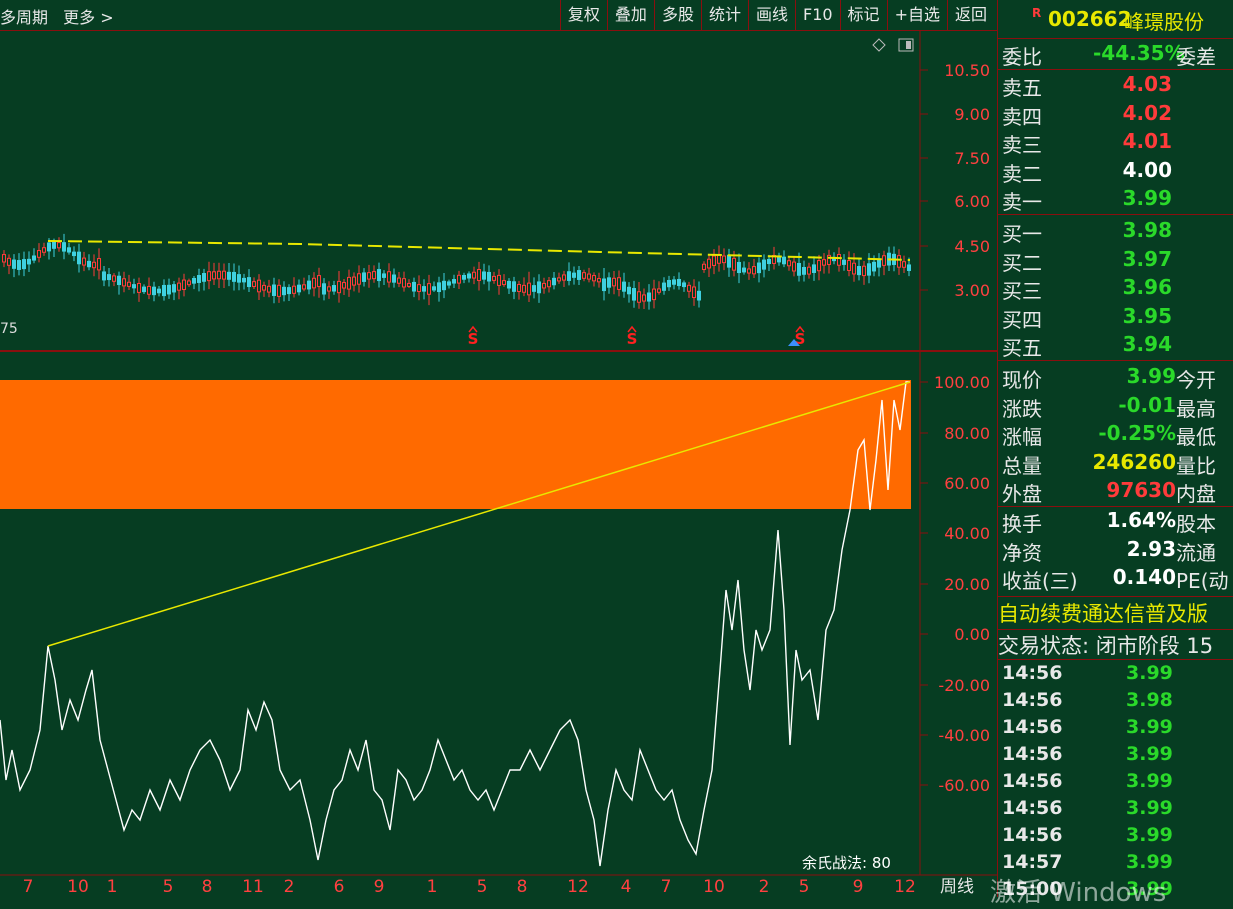 The width and height of the screenshot is (1233, 909). What do you see at coordinates (955, 180) in the screenshot?
I see `main-y-axis: 10.50 9.00 7.50 6.00 4.50 3.00` at bounding box center [955, 180].